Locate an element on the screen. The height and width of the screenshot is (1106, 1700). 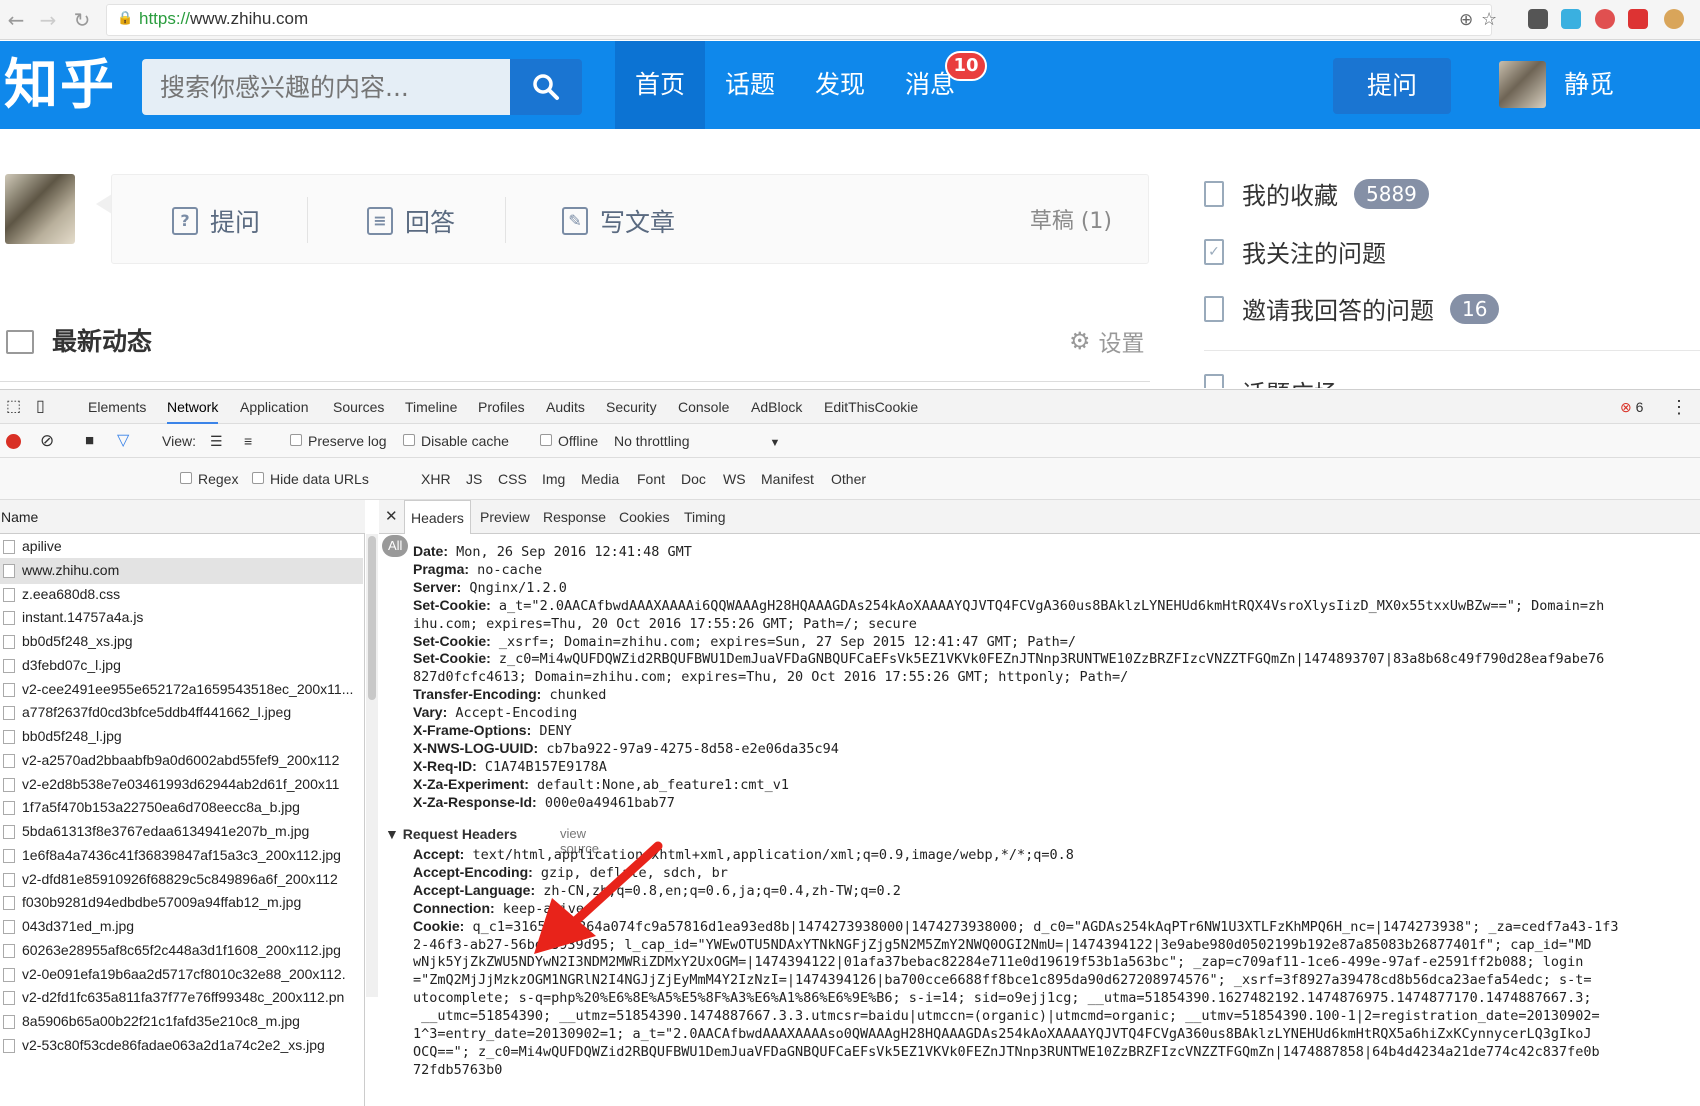
preserve-log-checkbox: Preserve log is located at coordinates (338, 441).